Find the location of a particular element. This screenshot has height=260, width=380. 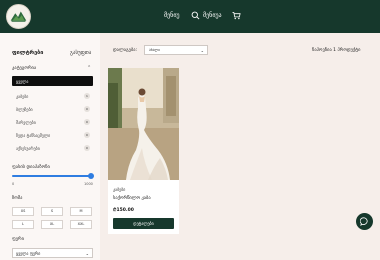

chat-icon is located at coordinates (364, 221).